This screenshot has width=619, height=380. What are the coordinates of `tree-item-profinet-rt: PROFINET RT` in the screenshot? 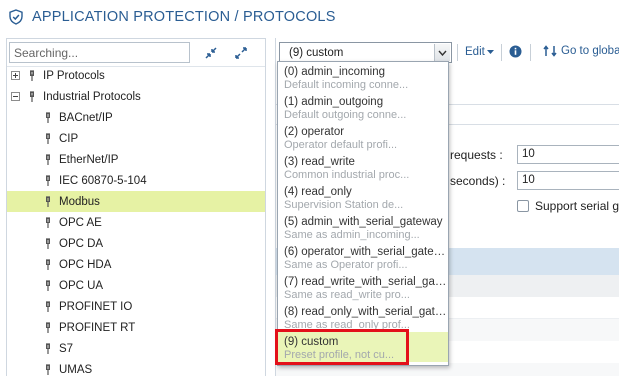 It's located at (136, 327).